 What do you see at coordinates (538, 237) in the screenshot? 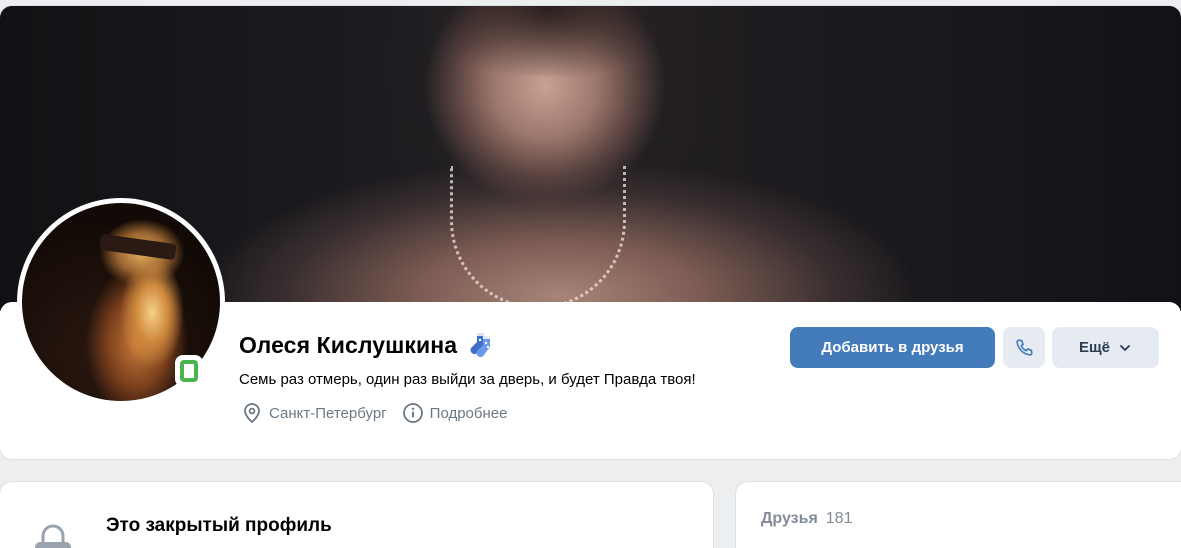
I see `cover-necklace-detail` at bounding box center [538, 237].